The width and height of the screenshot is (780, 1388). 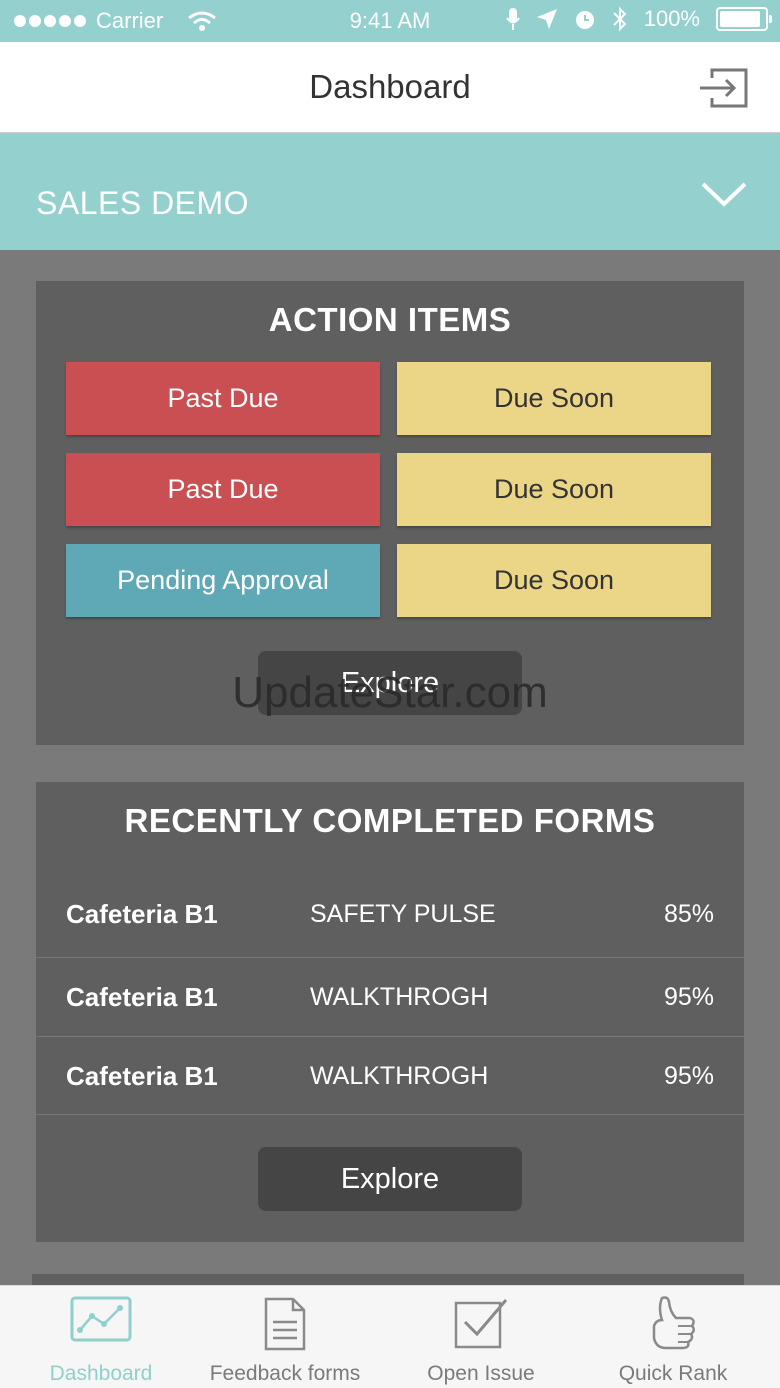 I want to click on tab-feedback-forms: Feedback forms, so click(x=285, y=1337).